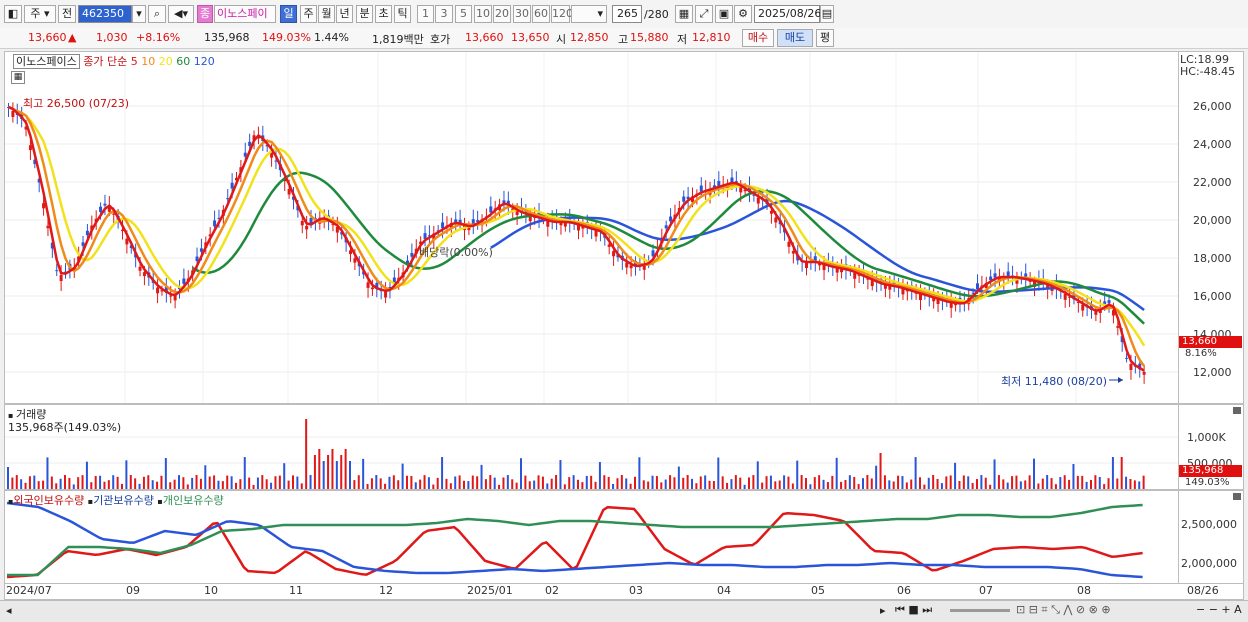 The image size is (1248, 622). What do you see at coordinates (463, 14) in the screenshot?
I see `number-button-2: 5` at bounding box center [463, 14].